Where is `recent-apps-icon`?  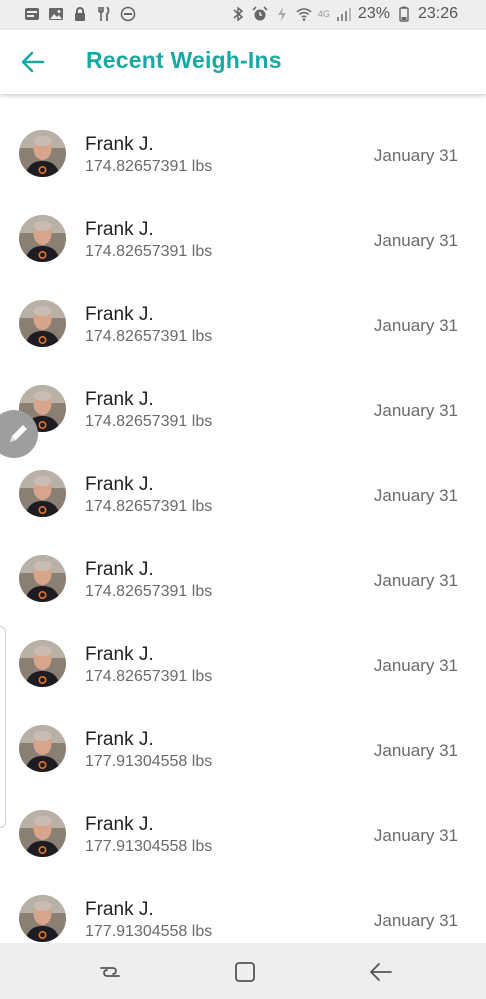 recent-apps-icon is located at coordinates (110, 972).